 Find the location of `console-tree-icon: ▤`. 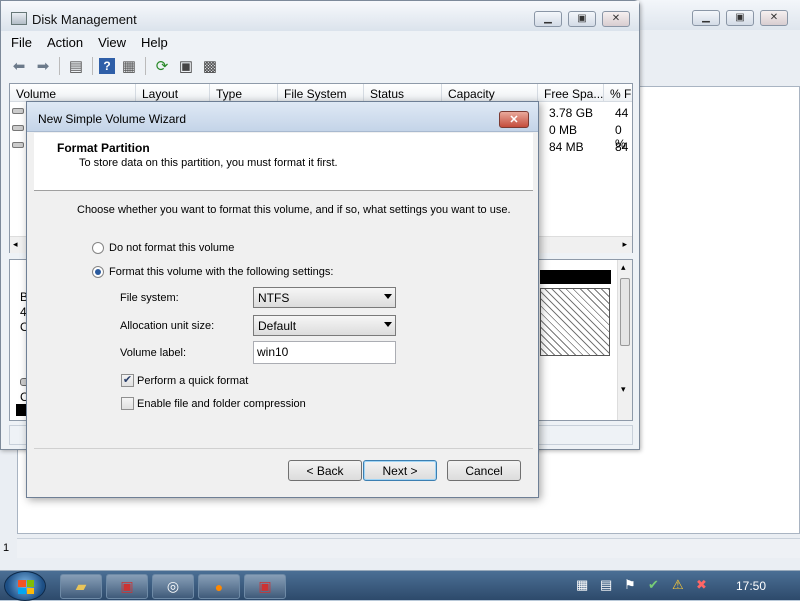

console-tree-icon: ▤ is located at coordinates (76, 66).